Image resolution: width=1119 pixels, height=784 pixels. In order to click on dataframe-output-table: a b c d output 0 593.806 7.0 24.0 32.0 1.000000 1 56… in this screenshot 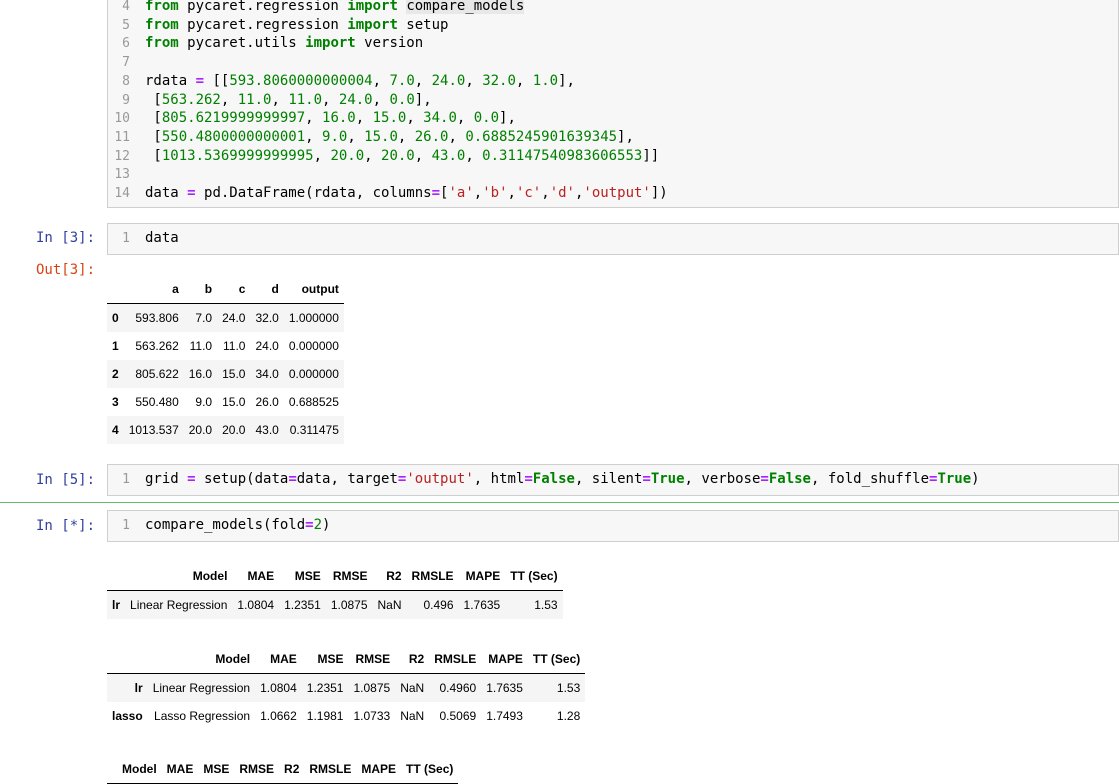, I will do `click(225, 359)`.